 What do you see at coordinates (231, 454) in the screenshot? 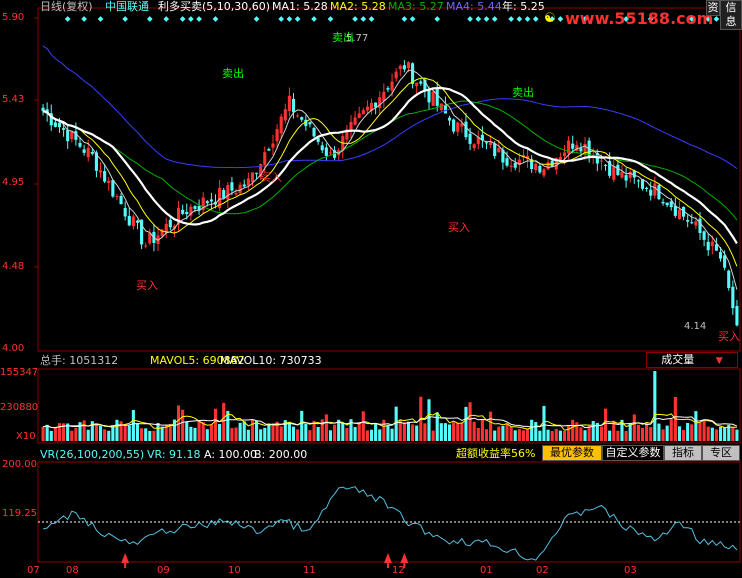
I see `a-value-label: A: 100.00` at bounding box center [231, 454].